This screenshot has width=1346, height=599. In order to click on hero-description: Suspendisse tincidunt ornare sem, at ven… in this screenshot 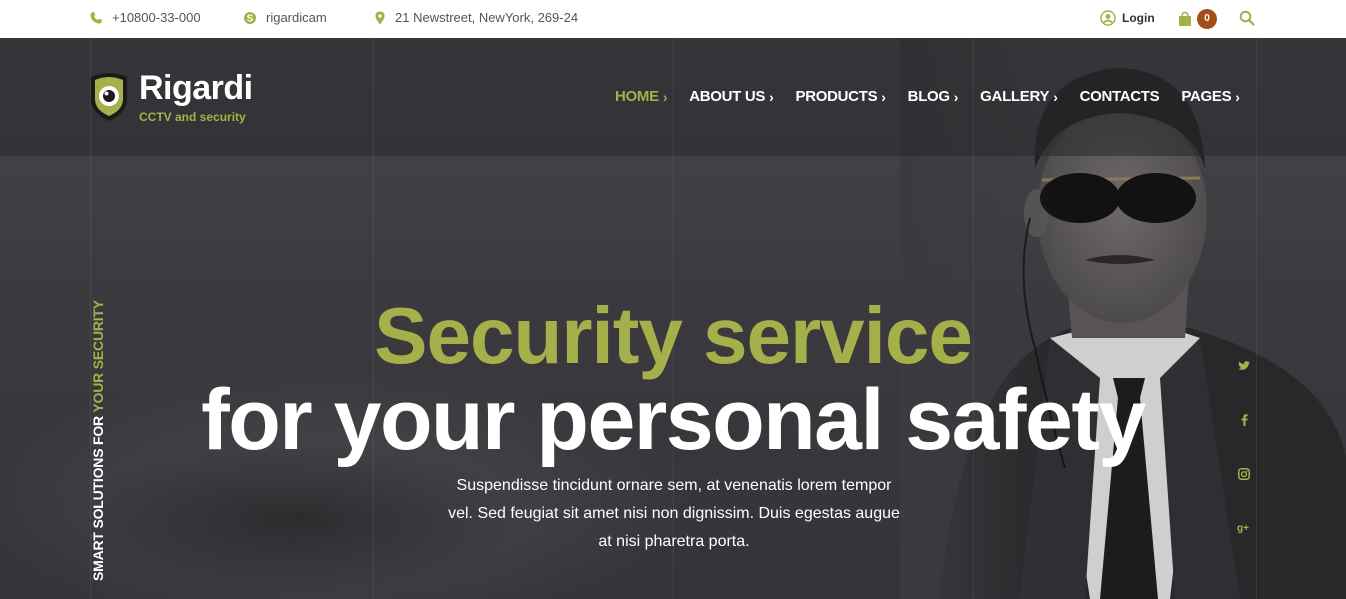, I will do `click(674, 513)`.